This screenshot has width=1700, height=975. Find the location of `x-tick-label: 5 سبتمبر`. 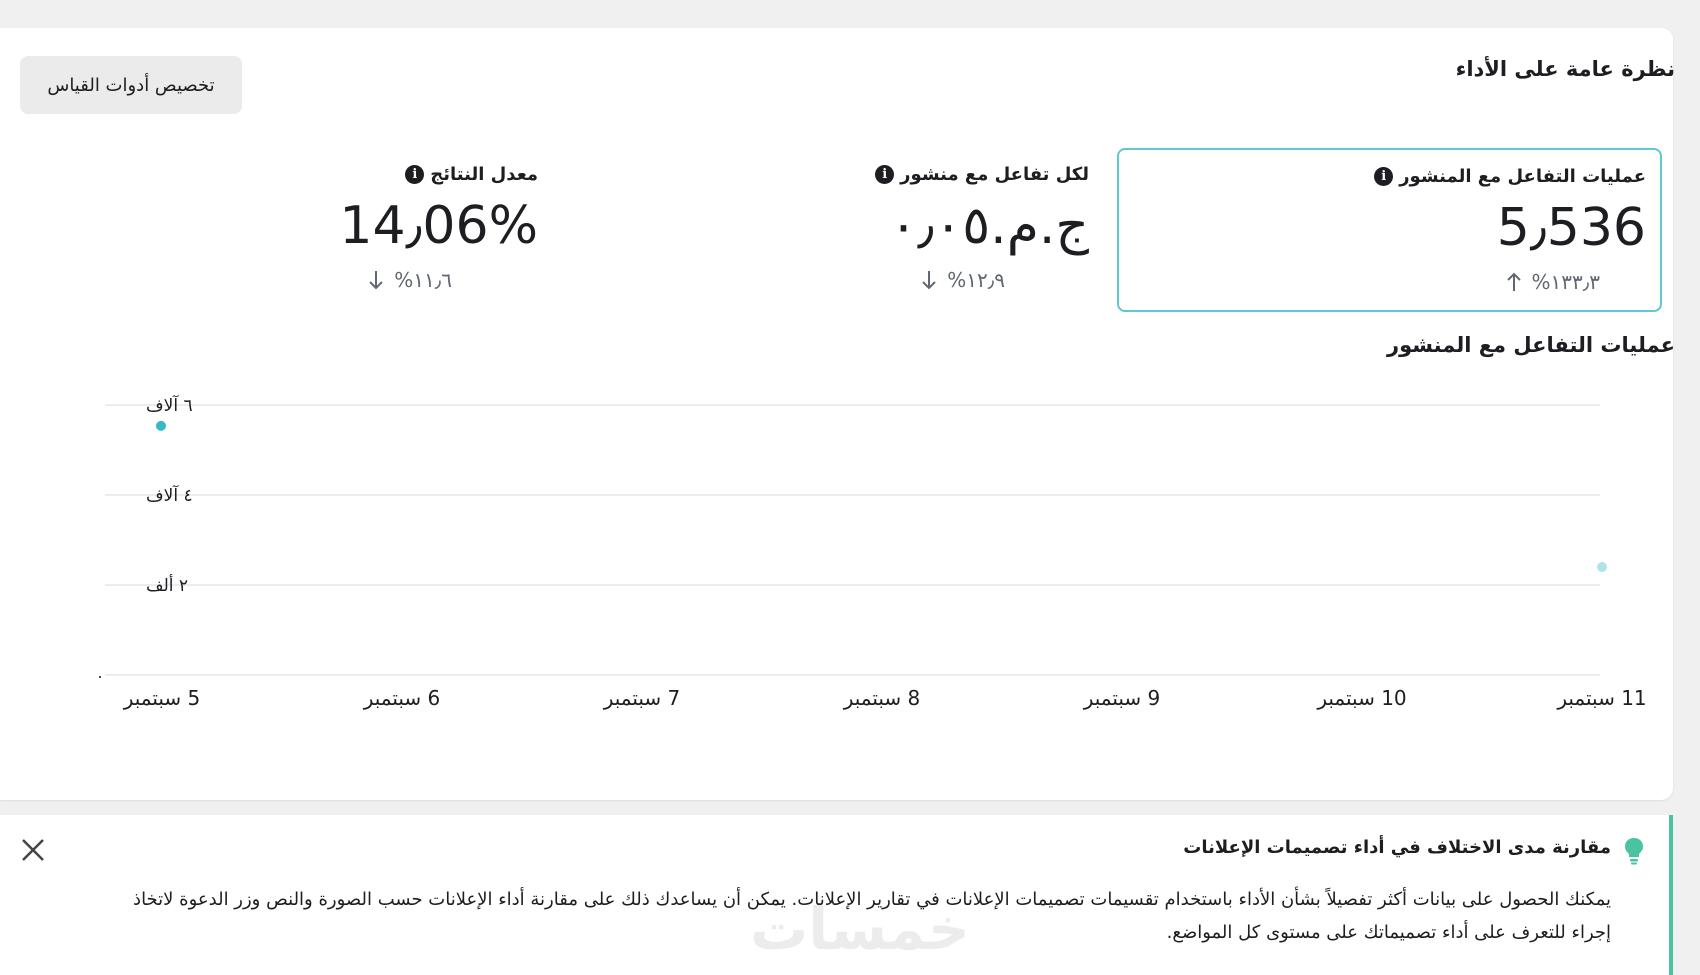

x-tick-label: 5 سبتمبر is located at coordinates (162, 698).